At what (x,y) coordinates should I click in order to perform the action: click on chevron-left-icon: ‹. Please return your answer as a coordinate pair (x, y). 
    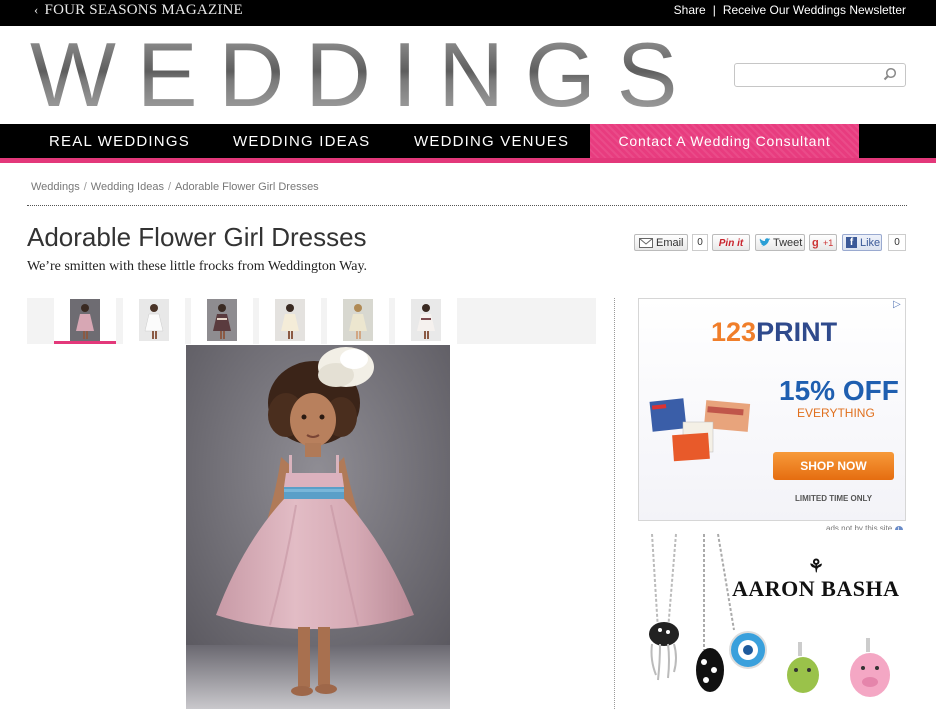
    Looking at the image, I should click on (36, 9).